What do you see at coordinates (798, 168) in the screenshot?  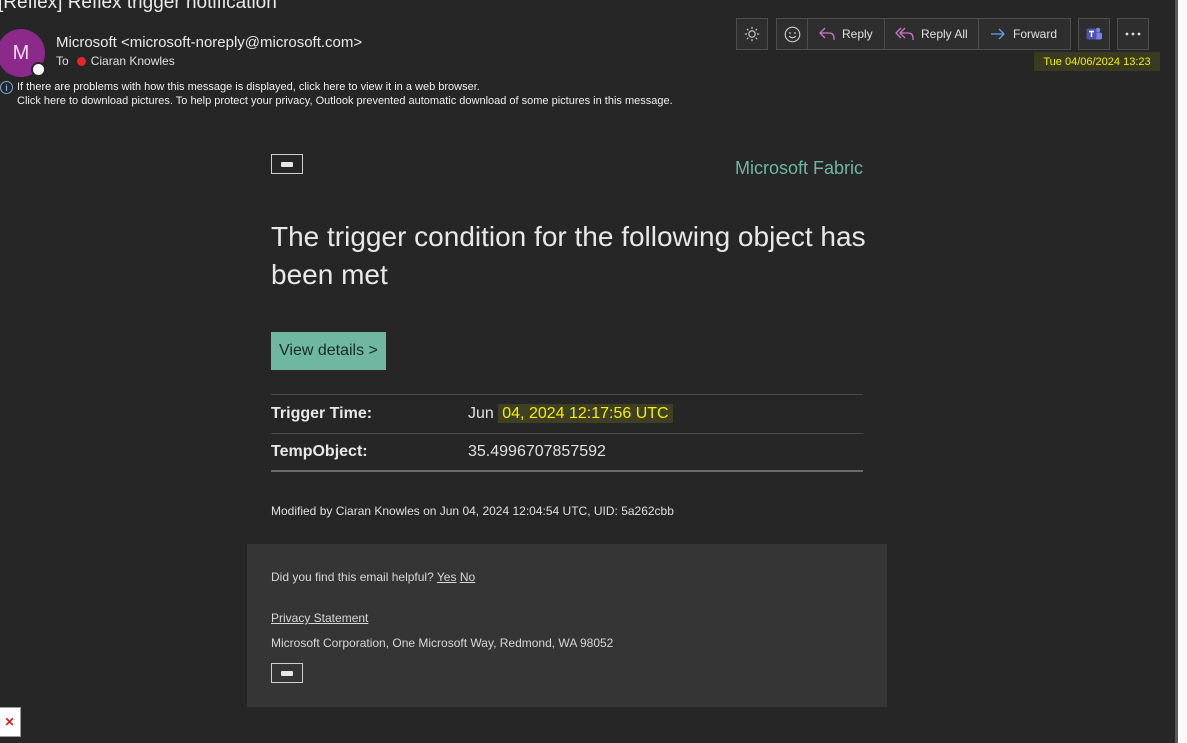 I see `brand-name: Microsoft Fabric` at bounding box center [798, 168].